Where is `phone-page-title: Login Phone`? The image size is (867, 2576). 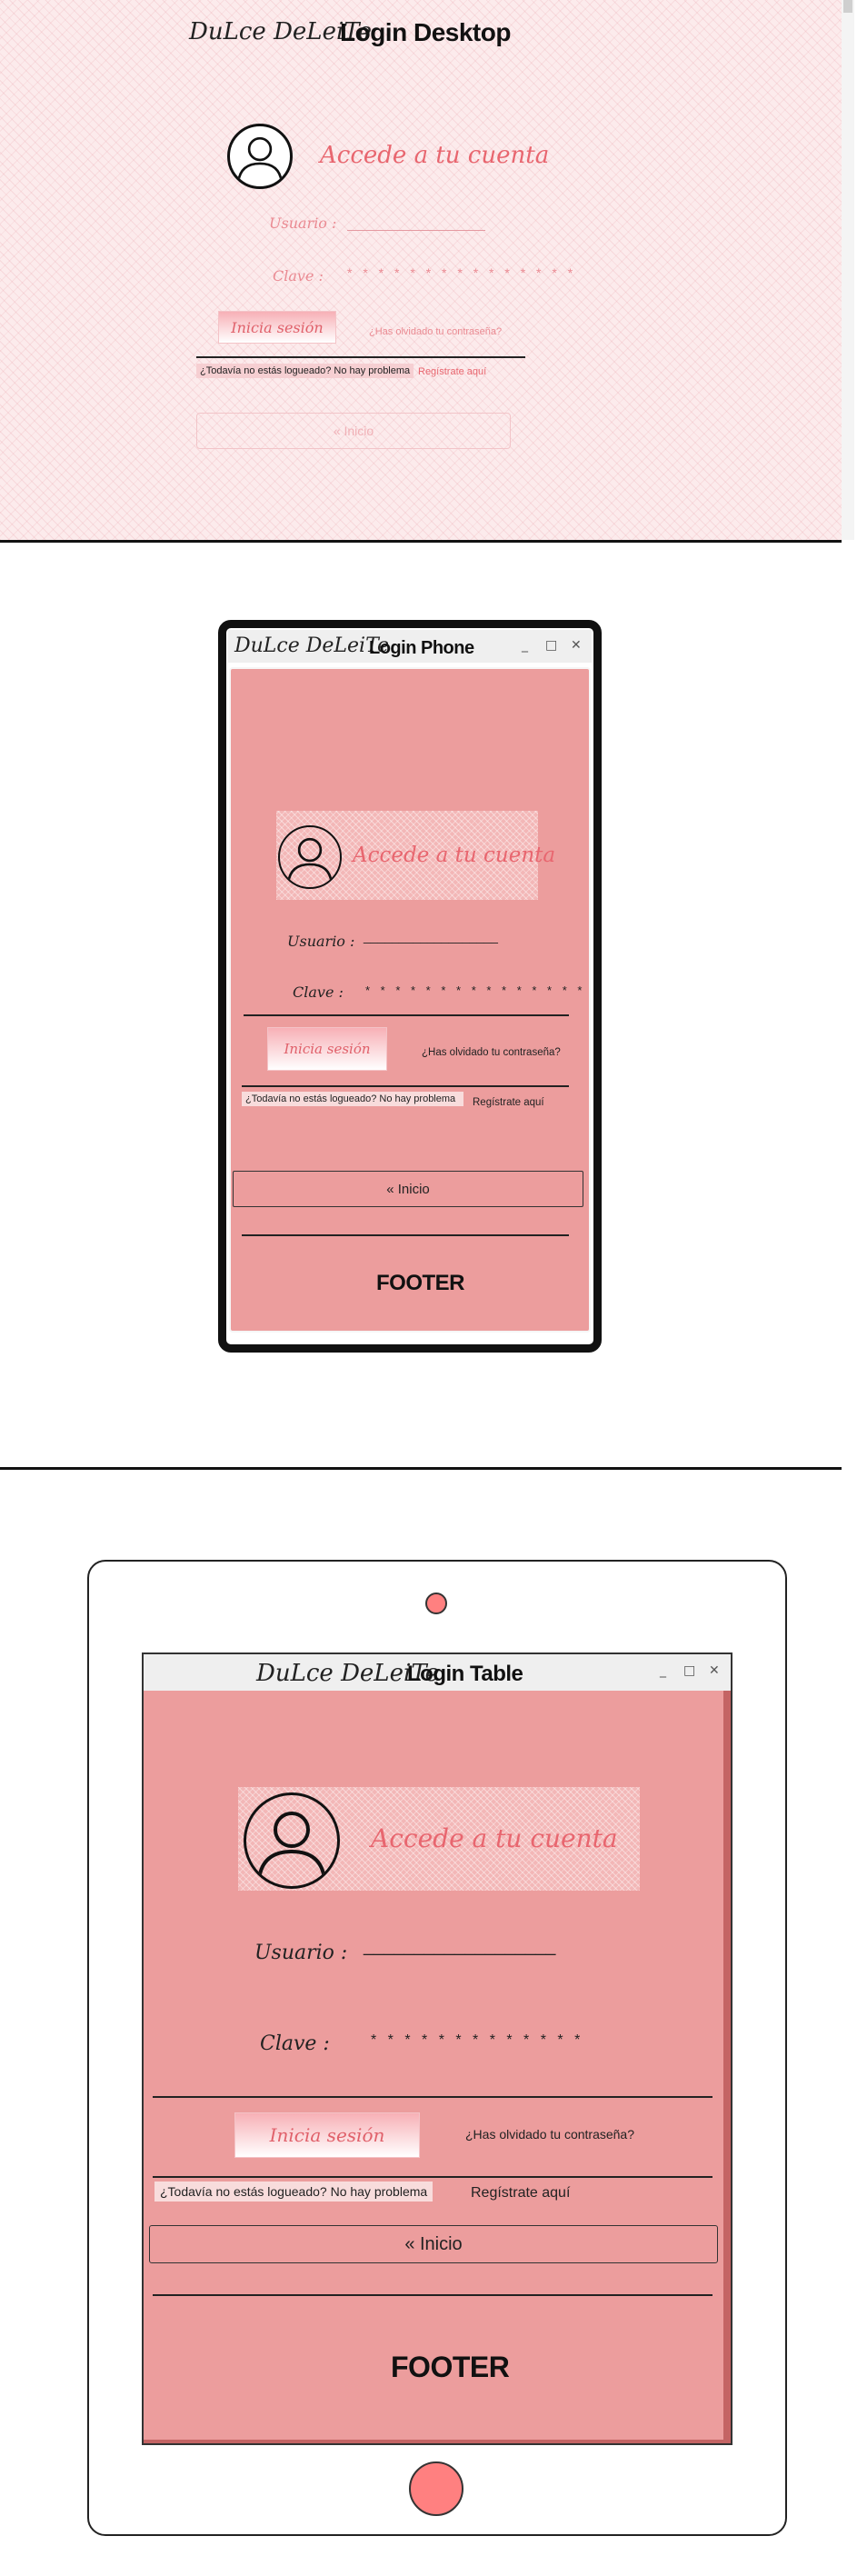
phone-page-title: Login Phone is located at coordinates (421, 648).